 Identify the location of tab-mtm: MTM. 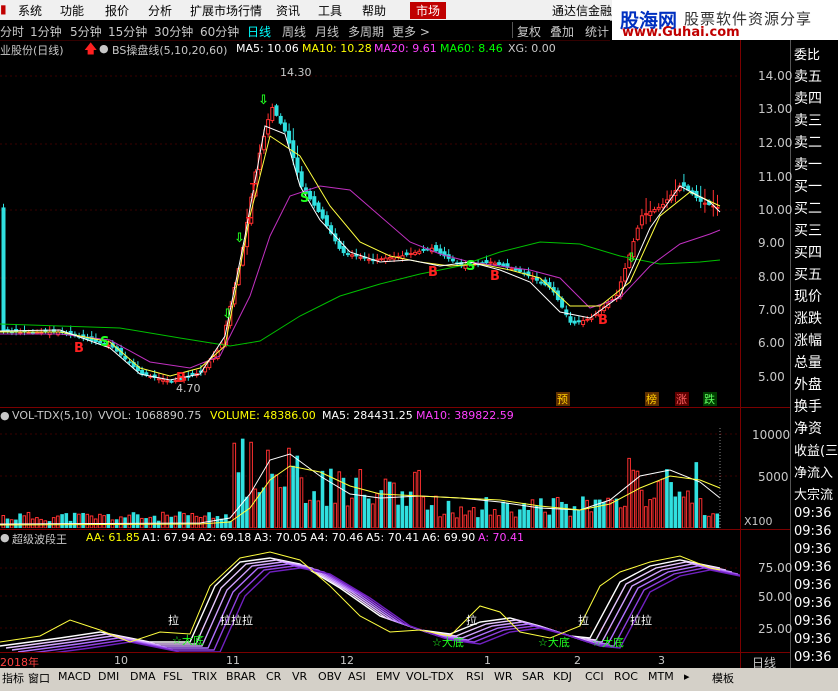
(661, 676).